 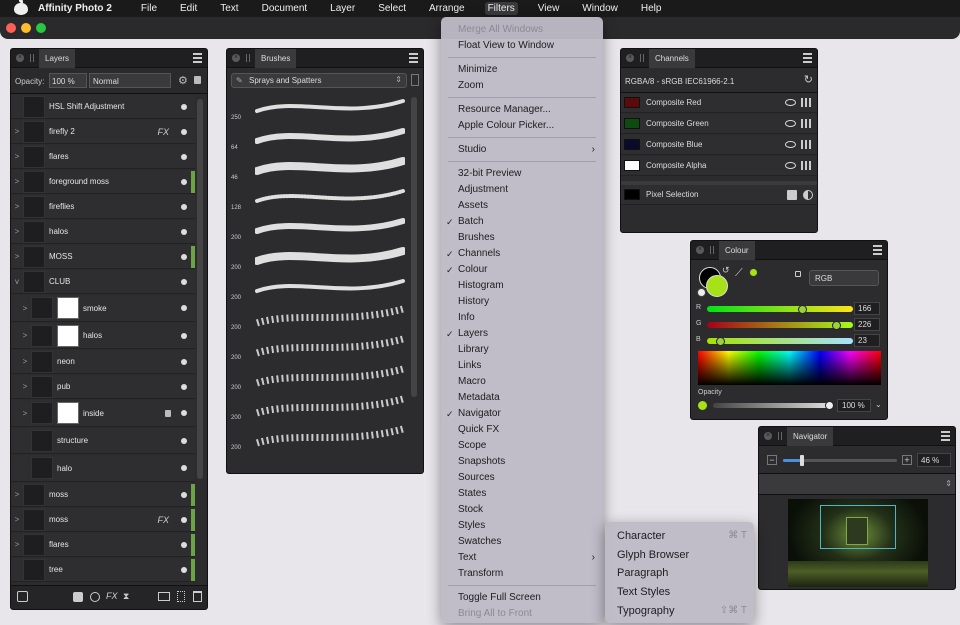 I want to click on close-window-button, so click(x=11, y=28).